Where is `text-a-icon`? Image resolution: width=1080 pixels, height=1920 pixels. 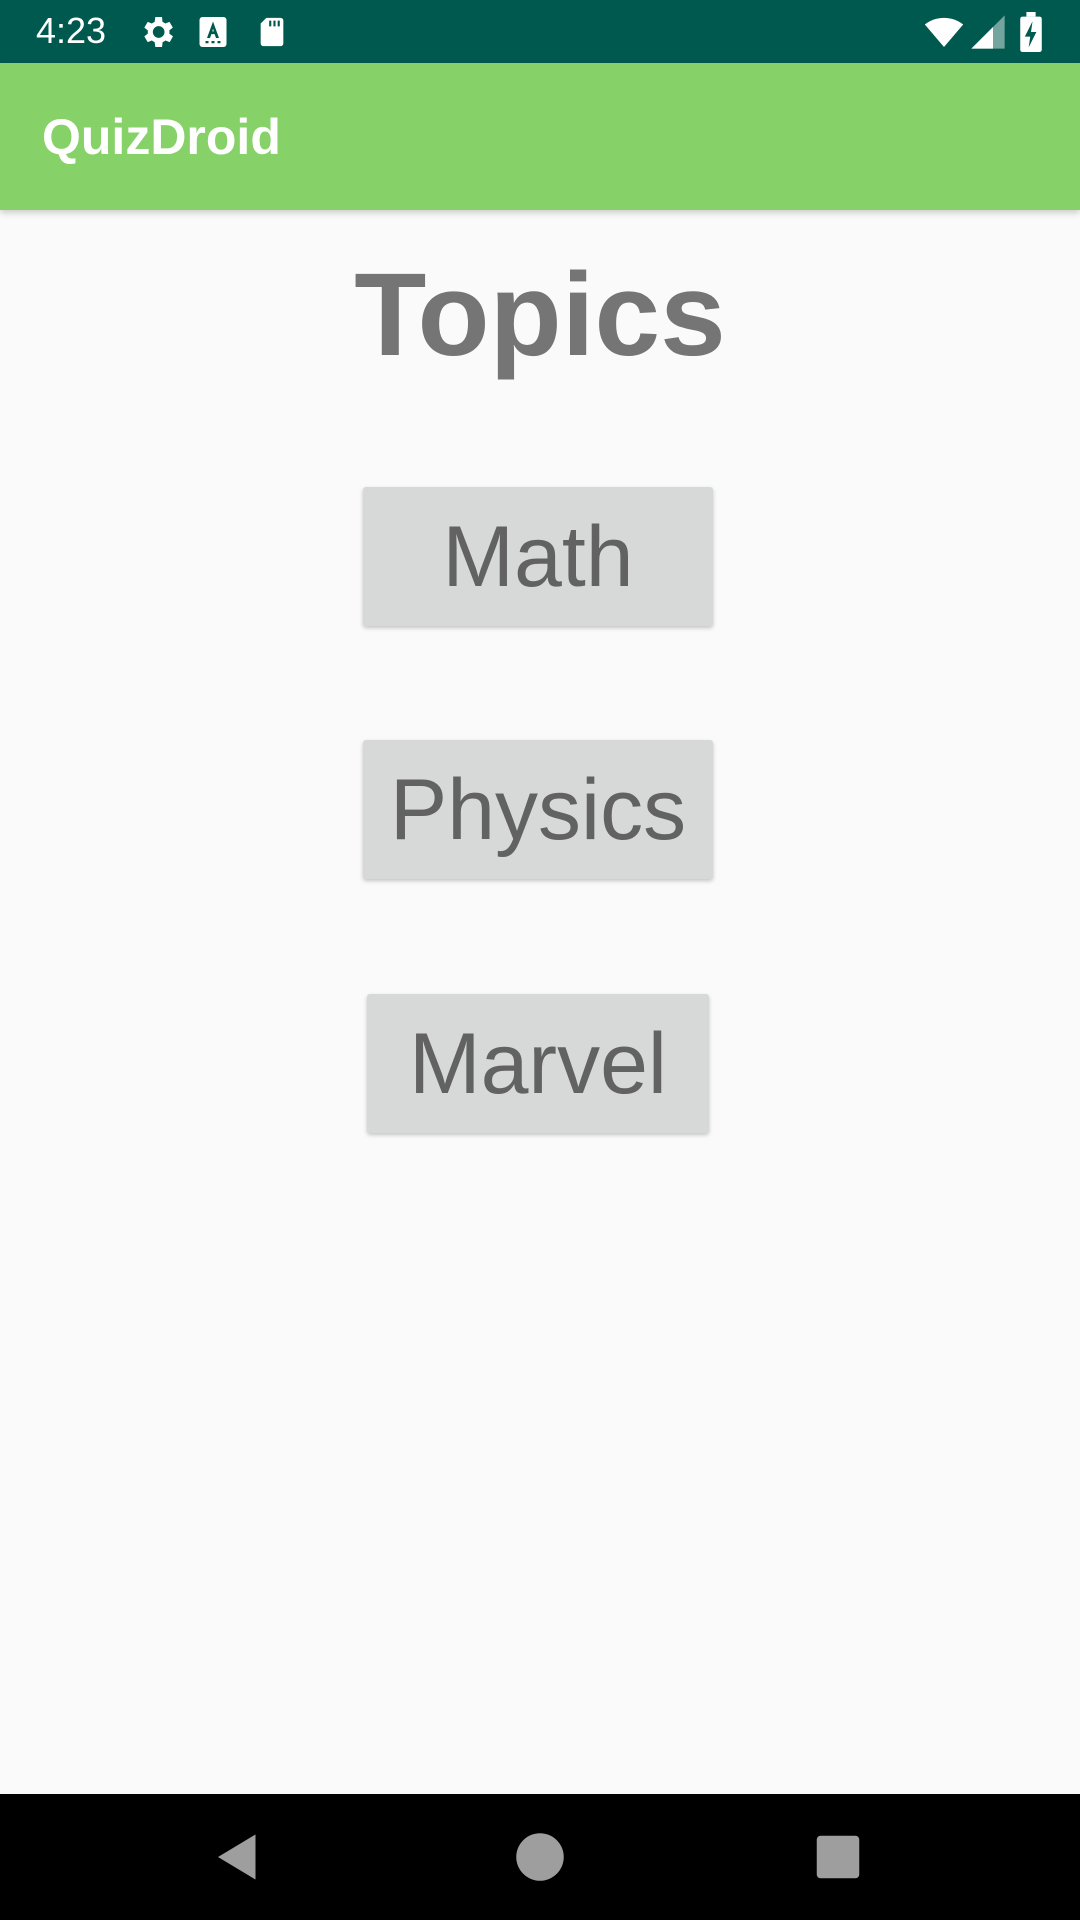 text-a-icon is located at coordinates (213, 32).